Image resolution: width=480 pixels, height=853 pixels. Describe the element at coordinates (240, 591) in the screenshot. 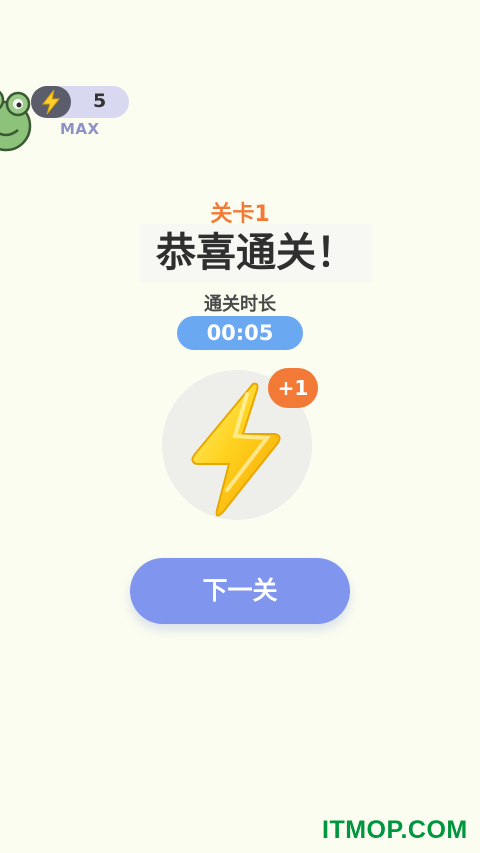

I see `next-level-button: 下一关` at that location.